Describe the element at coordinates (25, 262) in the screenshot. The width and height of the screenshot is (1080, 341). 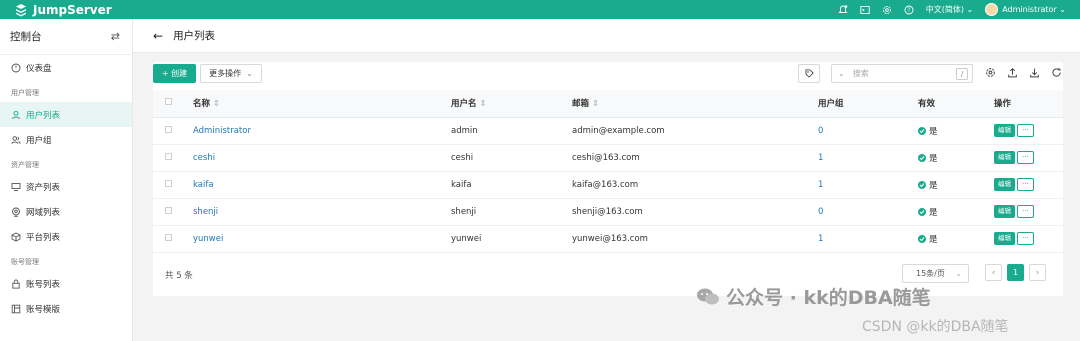
I see `sidebar-section-account-mgmt: 账号管理` at that location.